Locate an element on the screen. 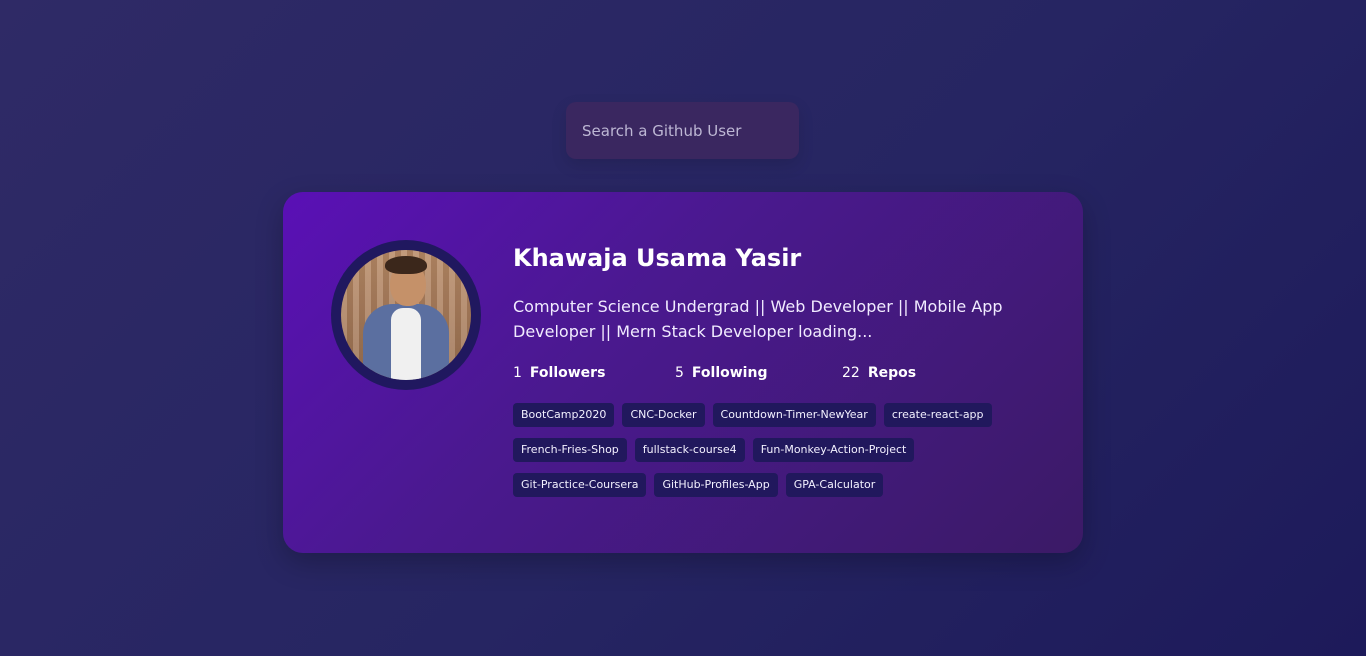 The height and width of the screenshot is (656, 1366). avatar is located at coordinates (406, 315).